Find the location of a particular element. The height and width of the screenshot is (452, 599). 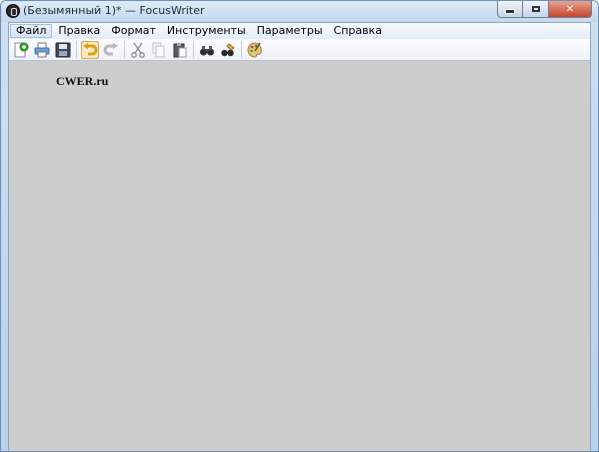

close-icon: ✕ is located at coordinates (570, 9).